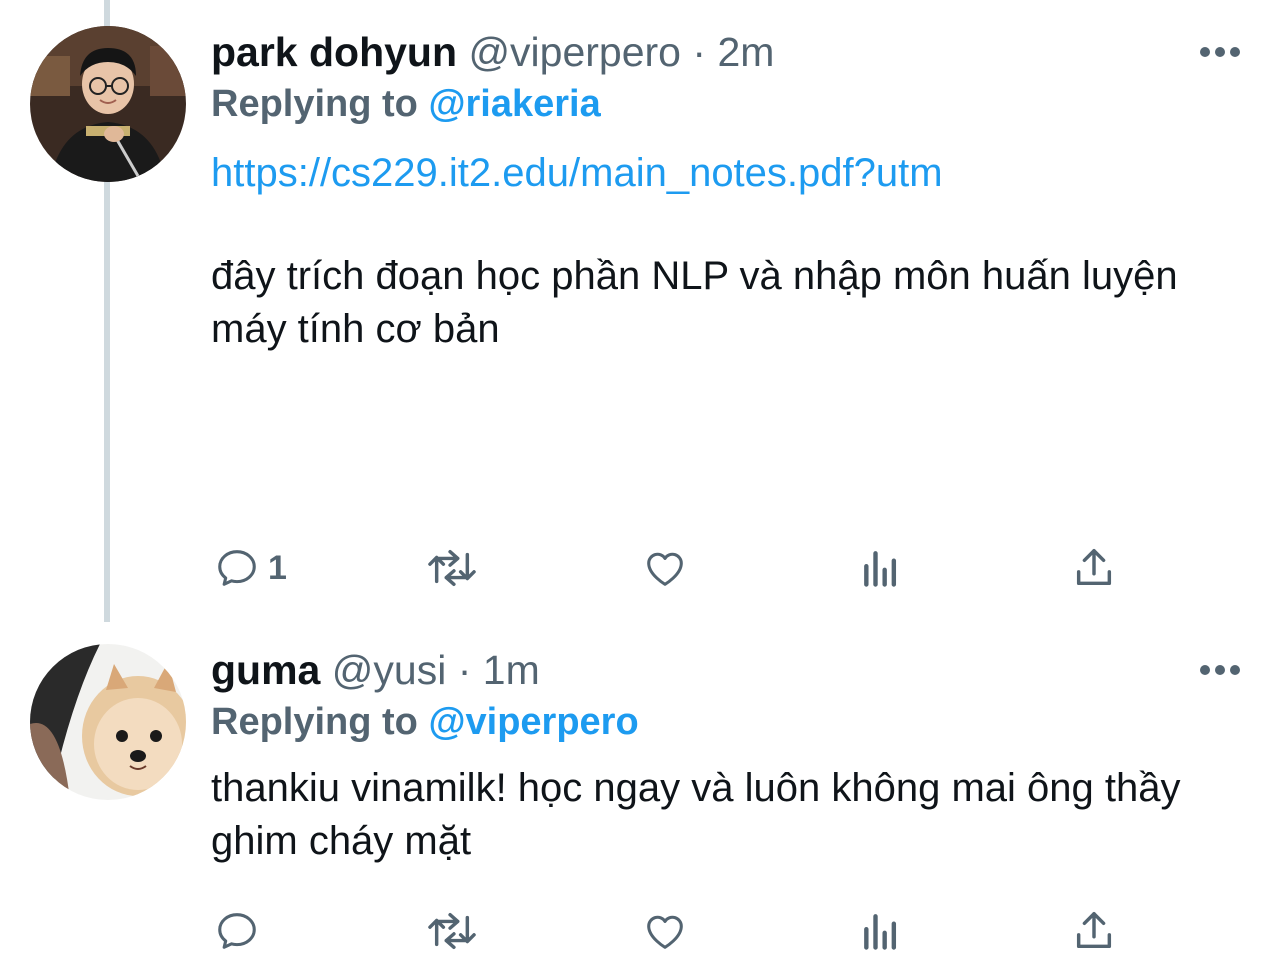 This screenshot has height=970, width=1284. I want to click on avatar-park-dohyun, so click(108, 104).